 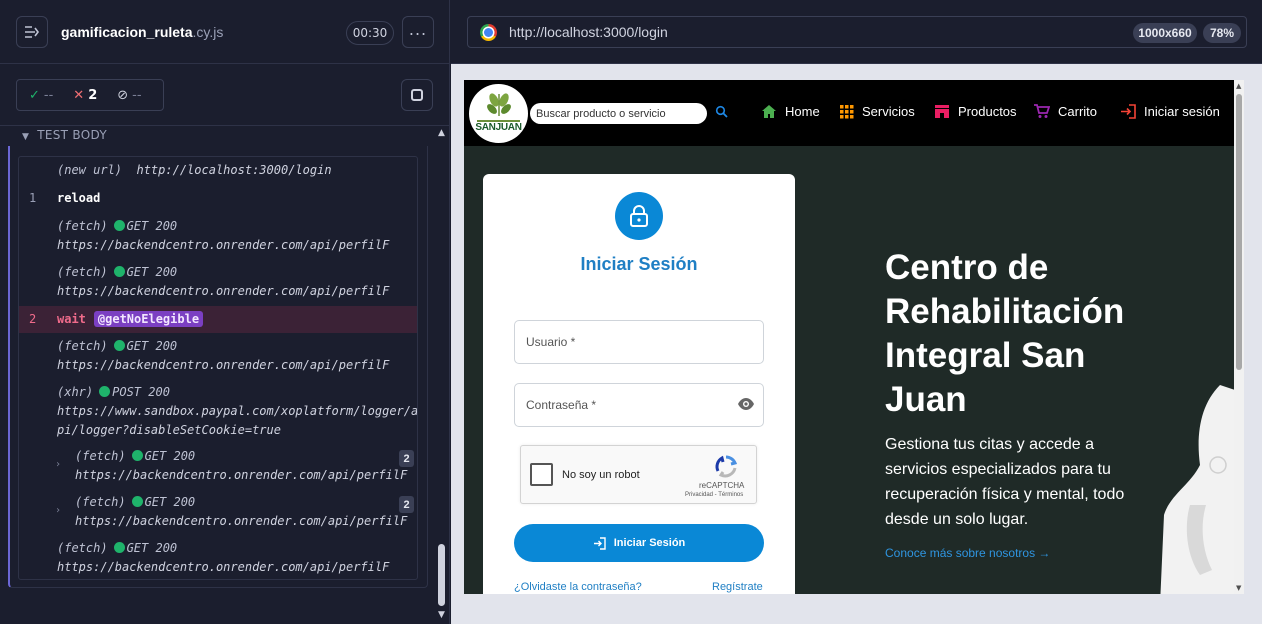 What do you see at coordinates (790, 111) in the screenshot?
I see `nav-home: Home` at bounding box center [790, 111].